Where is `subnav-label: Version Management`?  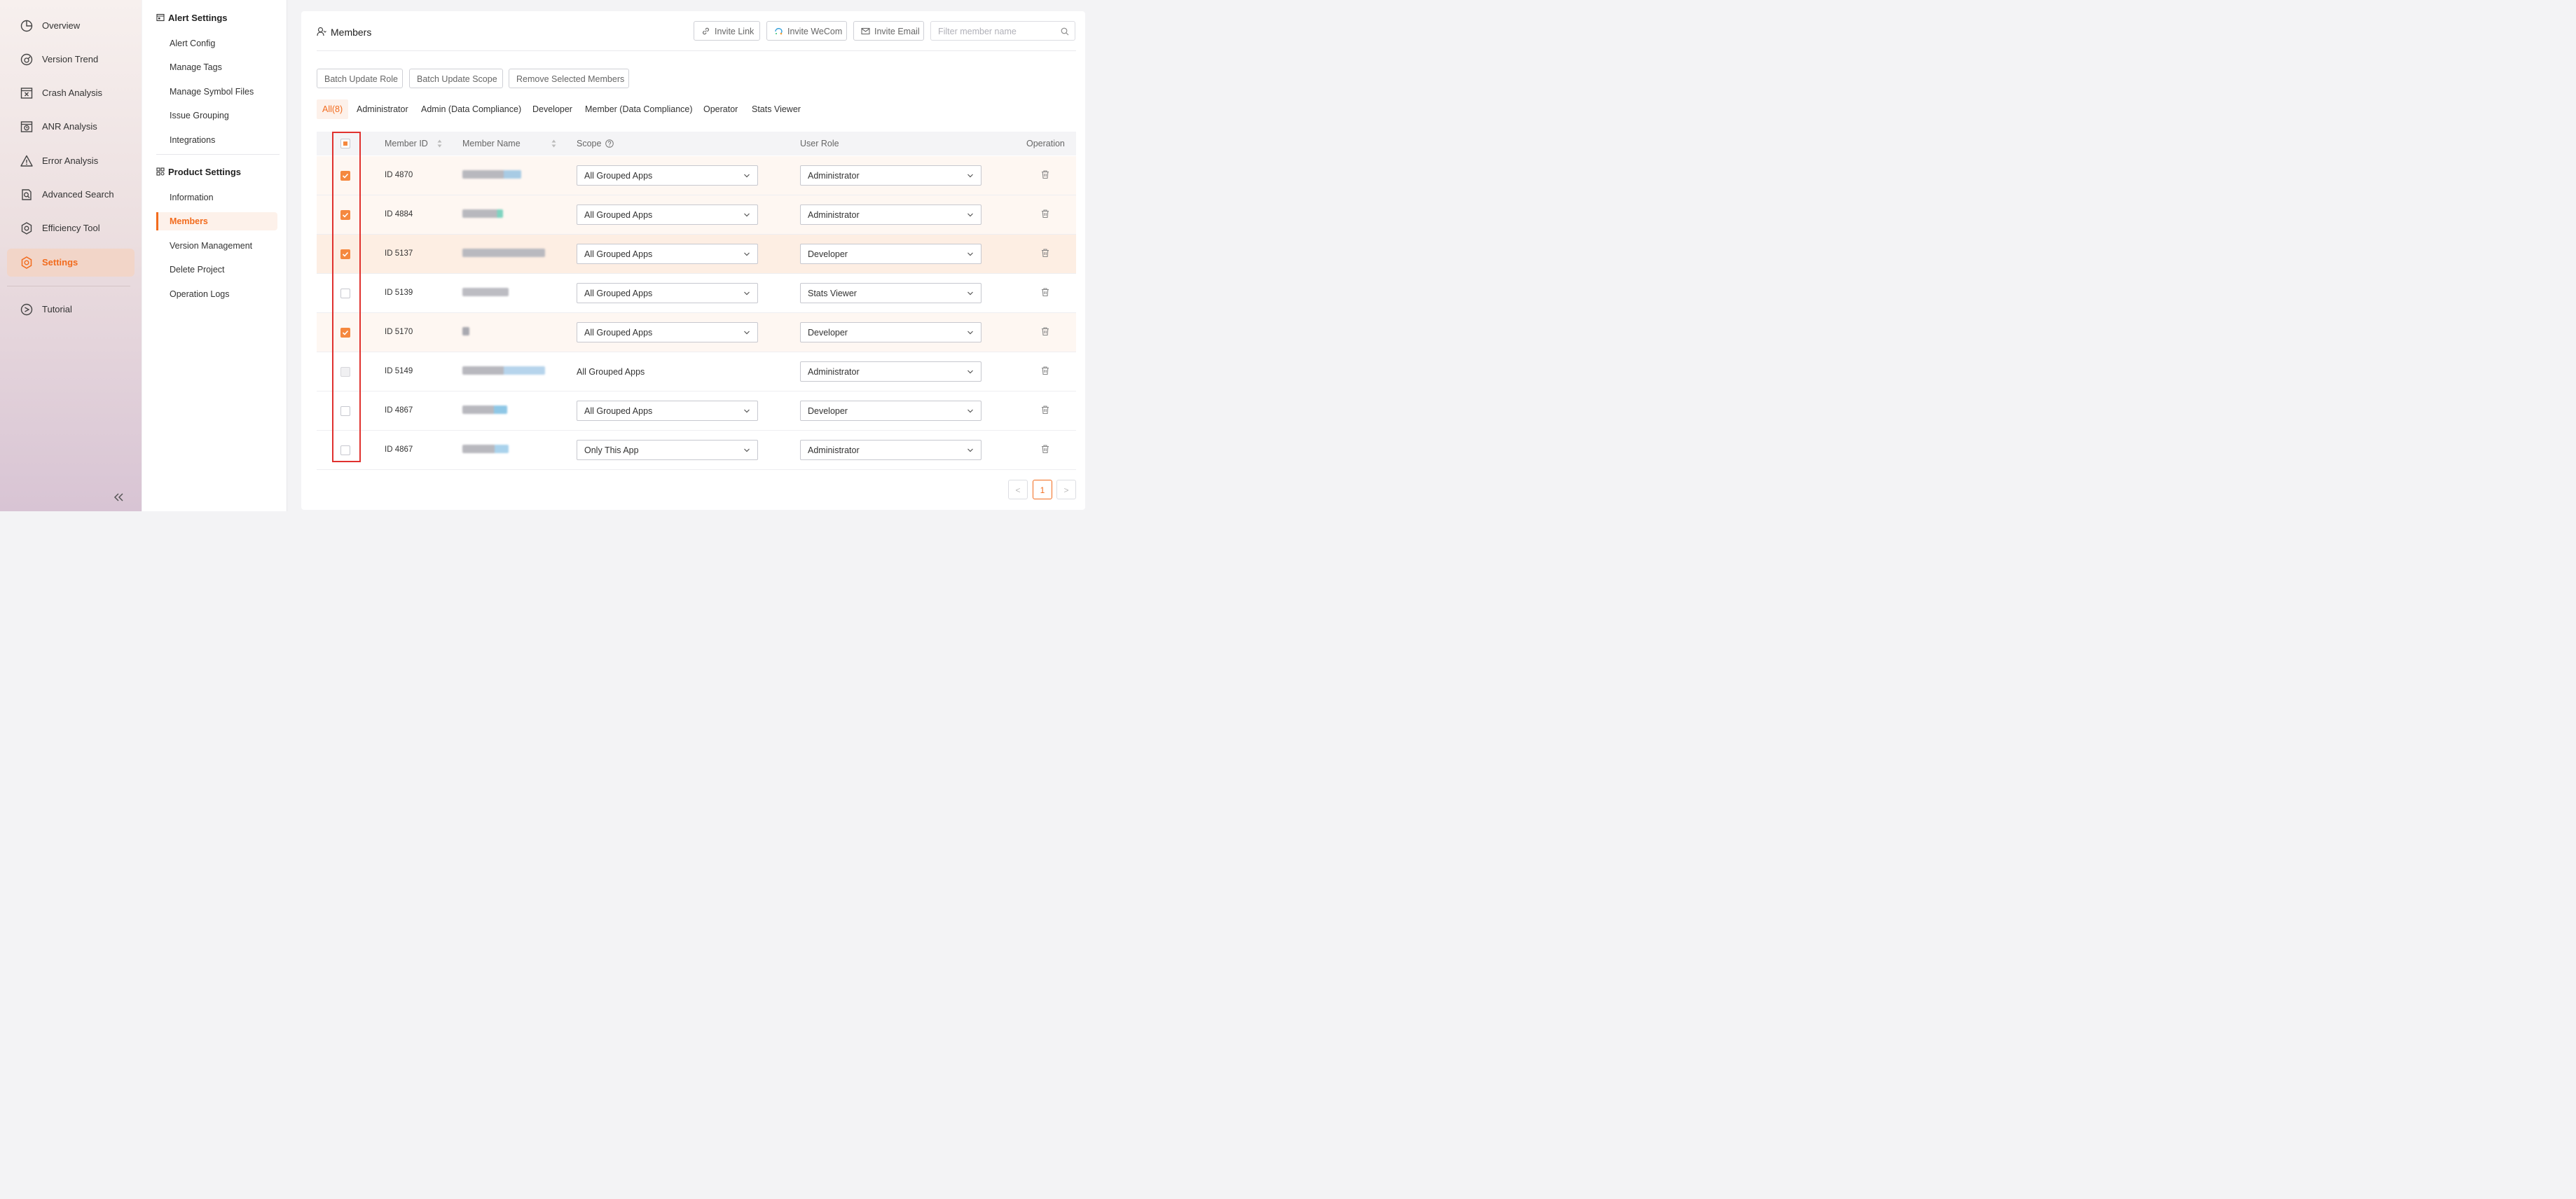 subnav-label: Version Management is located at coordinates (211, 245).